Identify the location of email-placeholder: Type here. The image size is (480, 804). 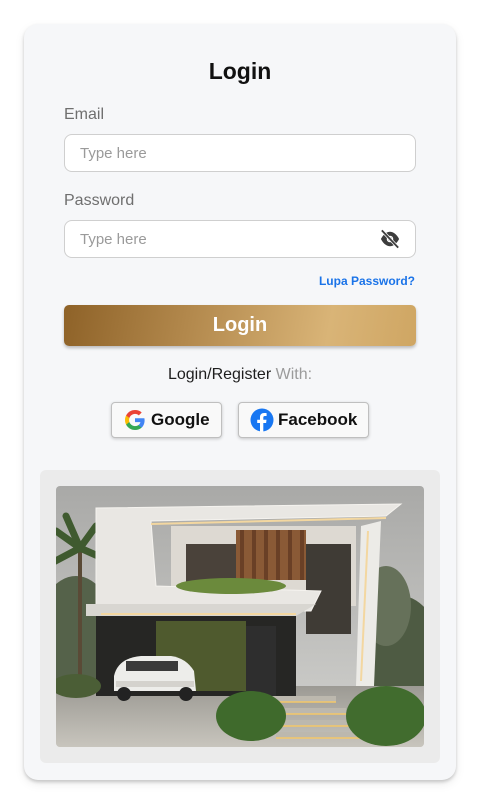
(113, 153).